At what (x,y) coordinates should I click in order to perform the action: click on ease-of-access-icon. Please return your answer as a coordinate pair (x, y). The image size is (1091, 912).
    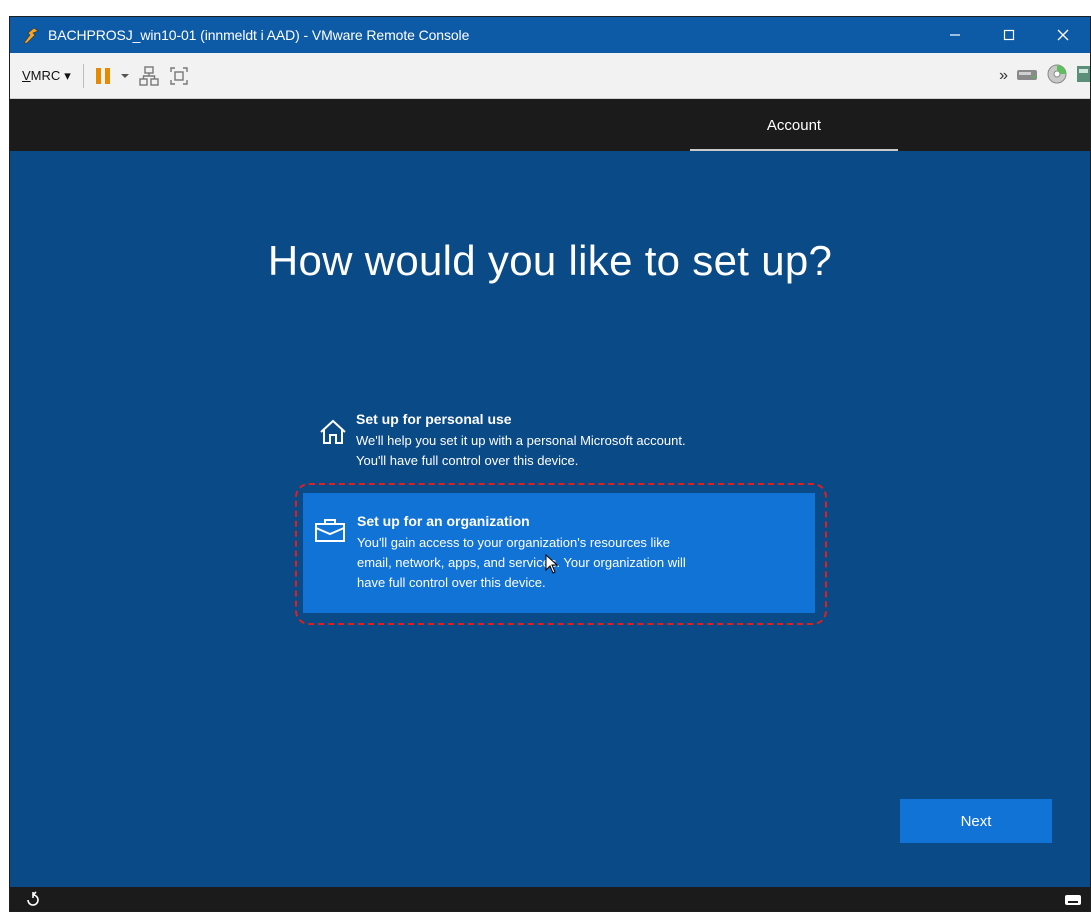
    Looking at the image, I should click on (33, 901).